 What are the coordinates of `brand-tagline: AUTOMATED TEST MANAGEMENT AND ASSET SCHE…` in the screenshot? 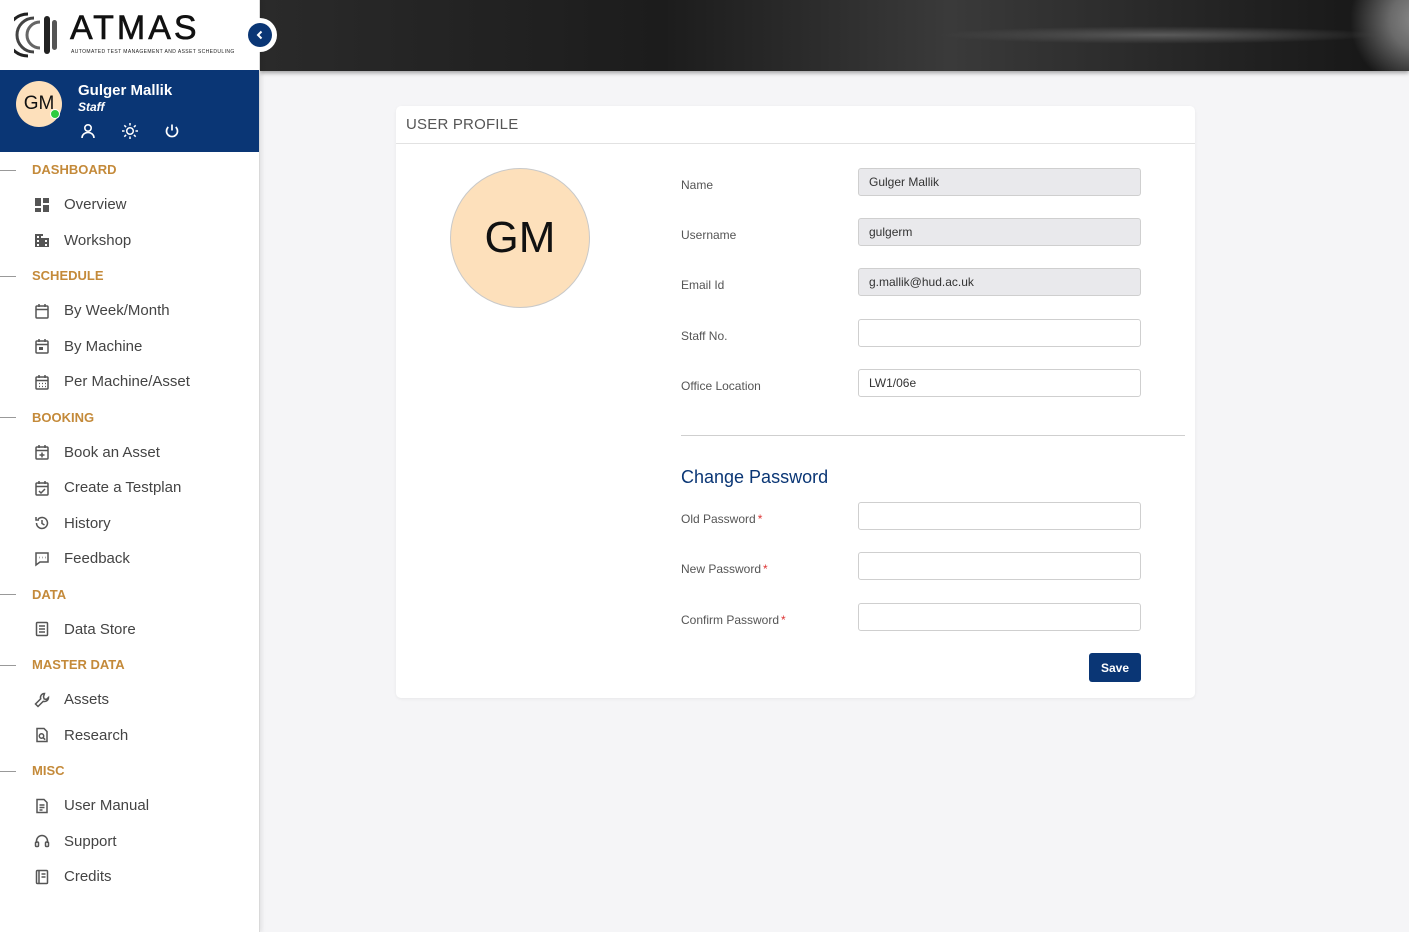 It's located at (153, 52).